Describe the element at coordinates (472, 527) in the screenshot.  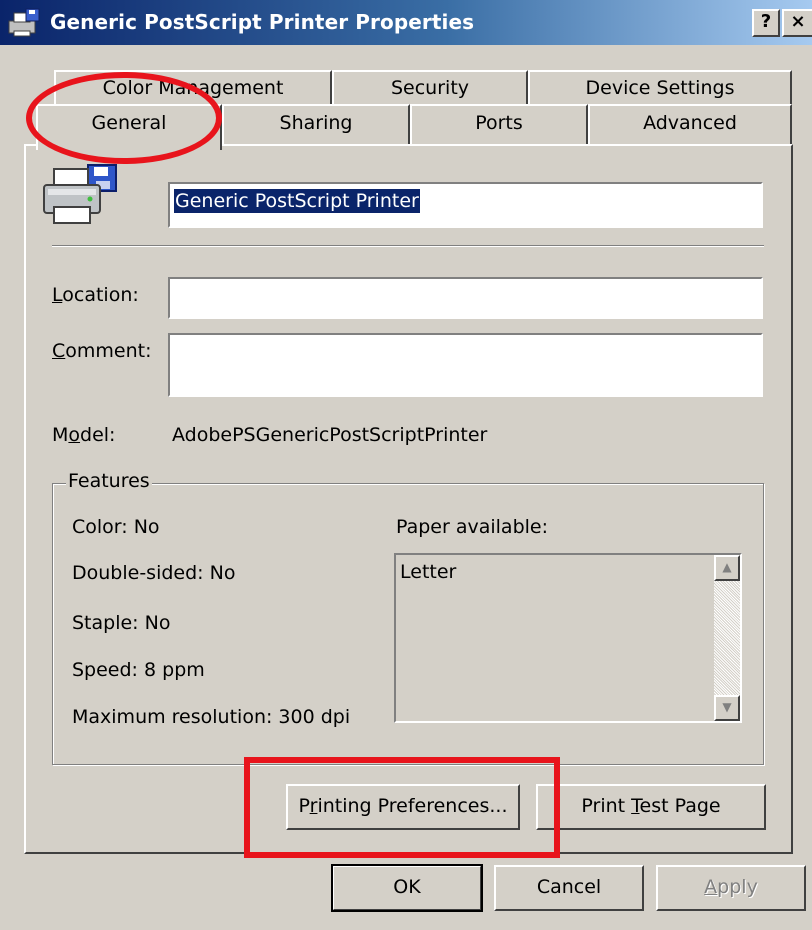
I see `paper-available-label: Paper available:` at that location.